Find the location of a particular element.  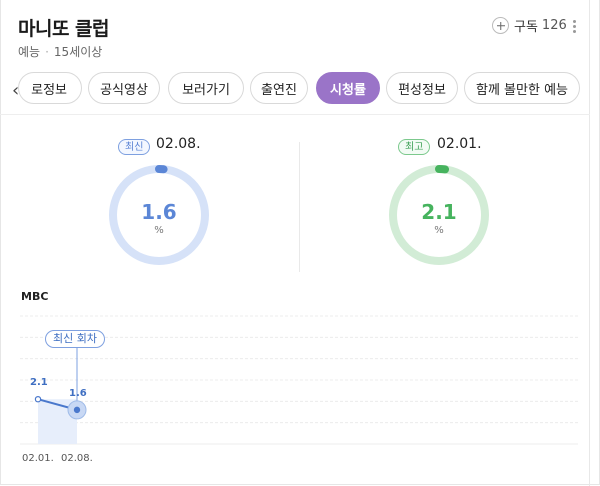

data-label: 2.1 is located at coordinates (39, 383).